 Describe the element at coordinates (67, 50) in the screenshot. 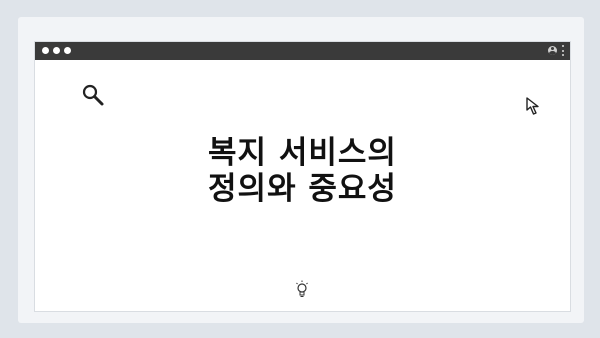

I see `maximize-window-button` at that location.